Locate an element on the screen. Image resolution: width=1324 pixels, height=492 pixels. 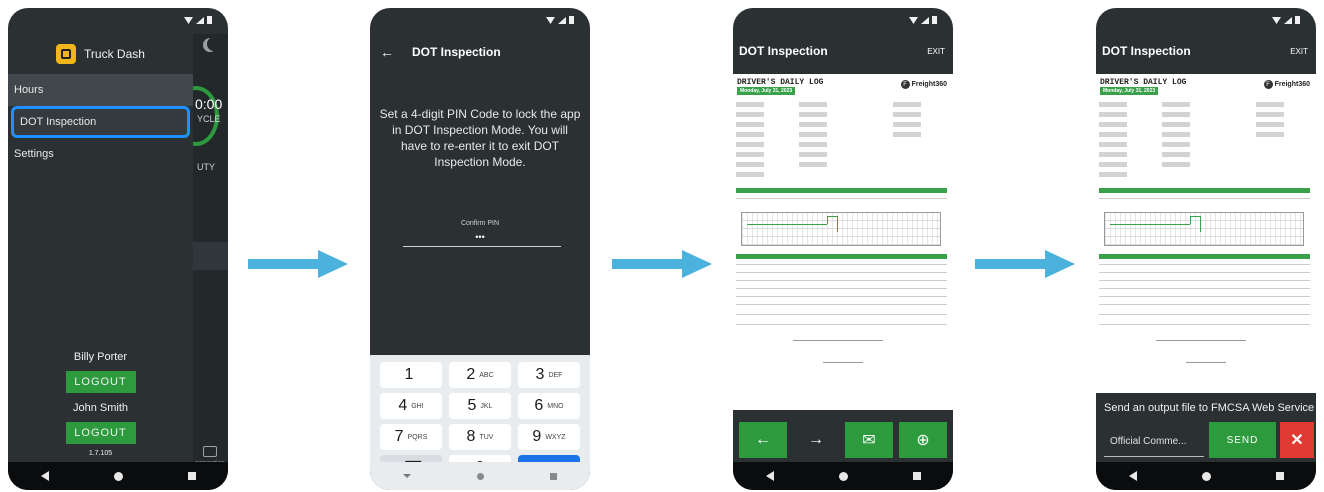
pin-label: Confirm PIN is located at coordinates (480, 223).